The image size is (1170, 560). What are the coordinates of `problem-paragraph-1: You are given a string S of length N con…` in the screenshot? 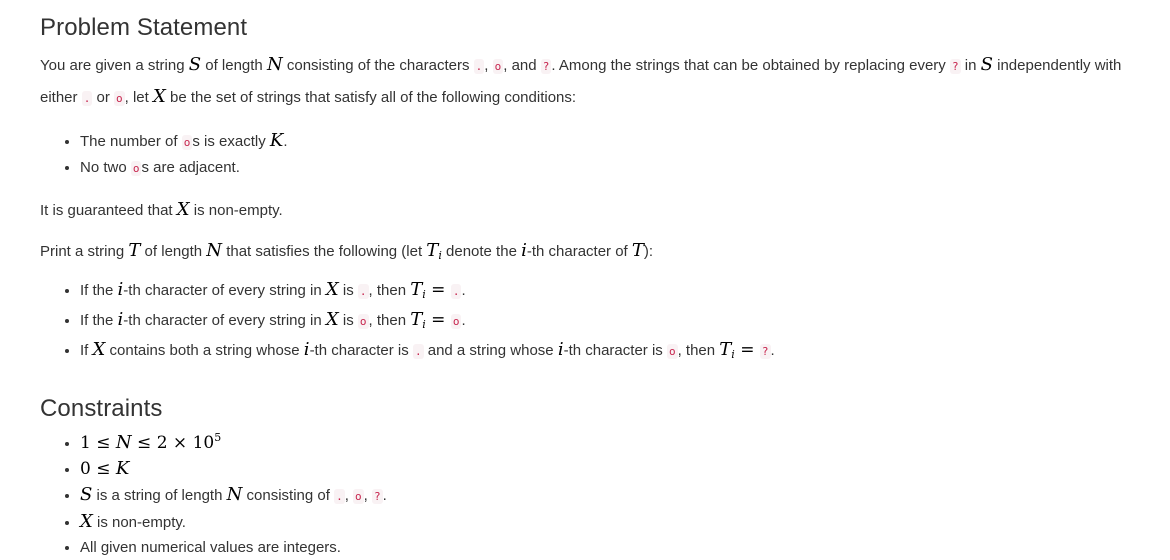 It's located at (581, 80).